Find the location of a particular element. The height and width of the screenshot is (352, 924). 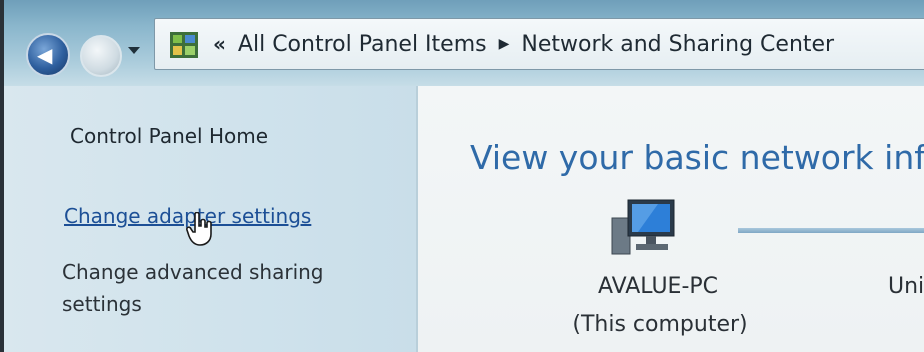

back-button: ◀ is located at coordinates (48, 55).